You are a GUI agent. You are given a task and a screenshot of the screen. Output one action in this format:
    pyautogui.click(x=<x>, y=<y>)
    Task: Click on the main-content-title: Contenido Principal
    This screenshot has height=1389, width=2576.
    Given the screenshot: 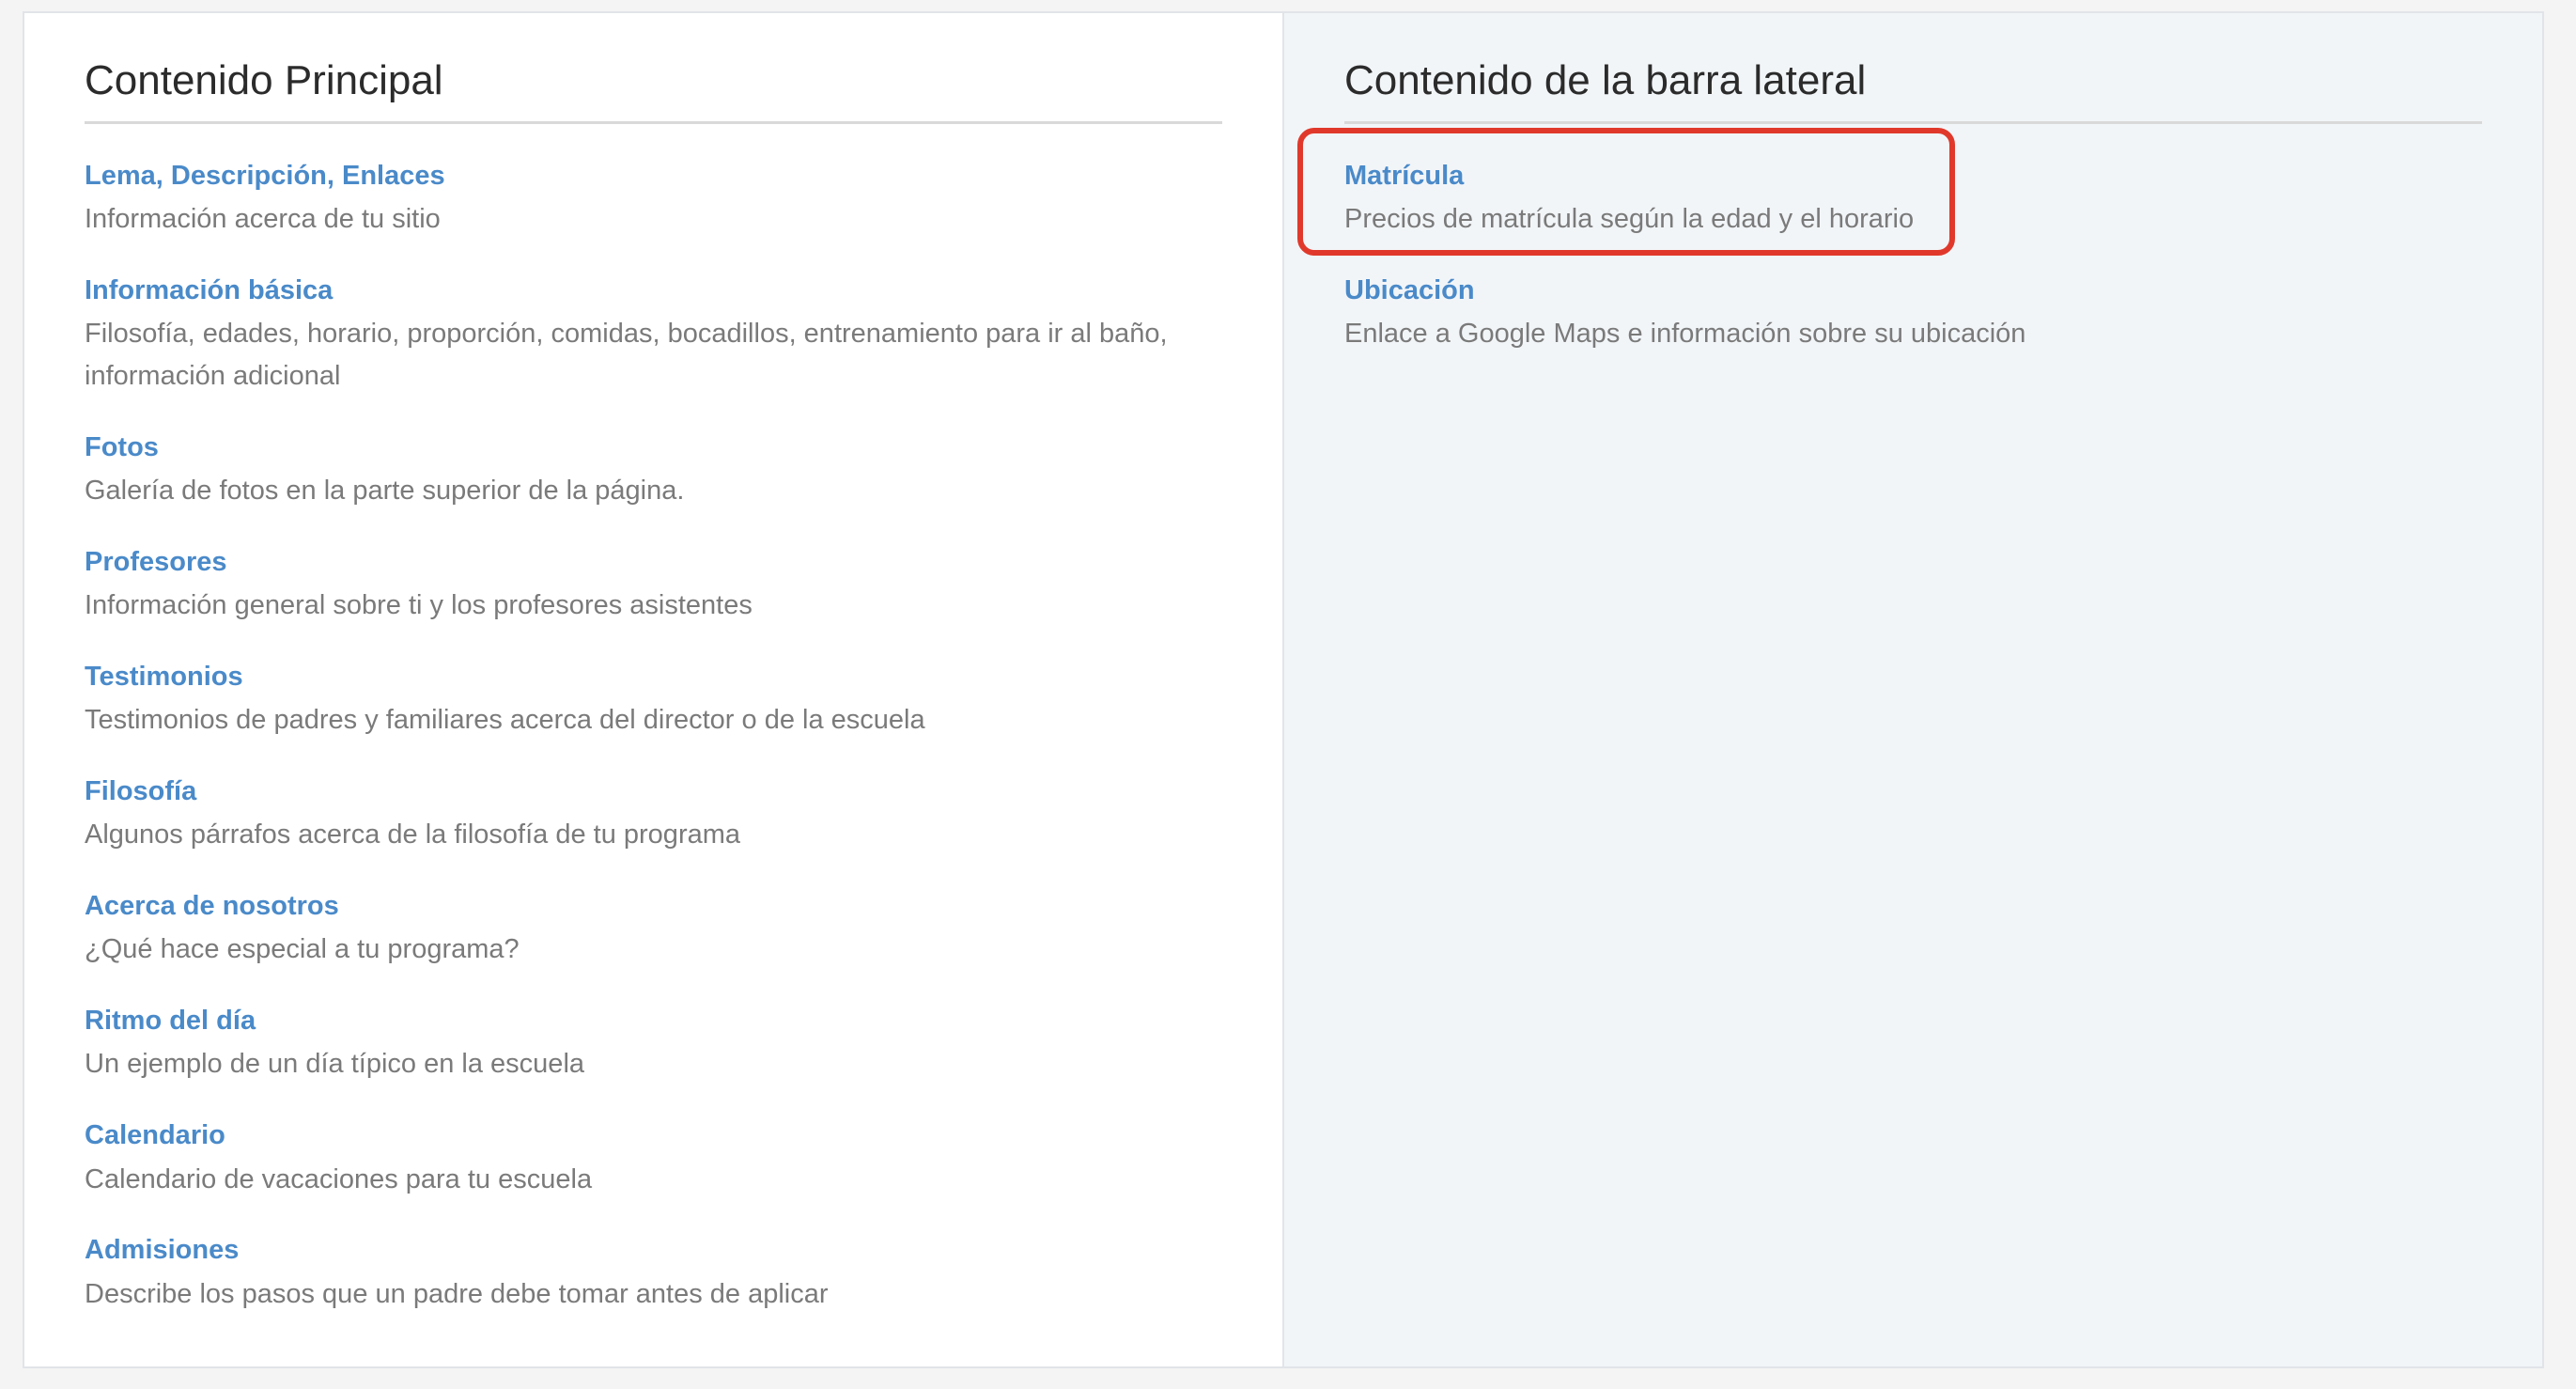 What is the action you would take?
    pyautogui.click(x=653, y=90)
    